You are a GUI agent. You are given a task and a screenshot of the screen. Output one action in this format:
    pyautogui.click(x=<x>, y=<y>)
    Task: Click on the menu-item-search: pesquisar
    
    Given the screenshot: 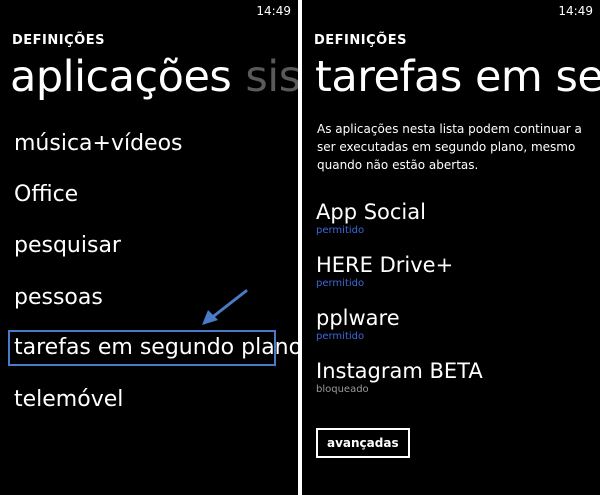 What is the action you would take?
    pyautogui.click(x=67, y=245)
    